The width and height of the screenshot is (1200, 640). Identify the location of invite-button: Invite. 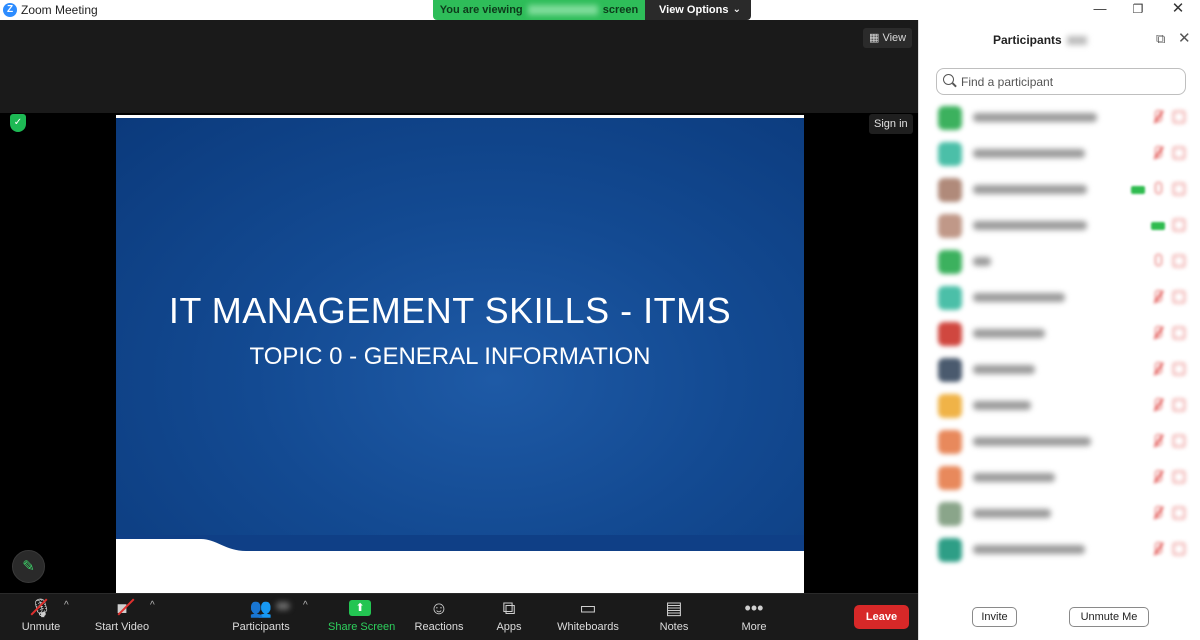
(994, 617).